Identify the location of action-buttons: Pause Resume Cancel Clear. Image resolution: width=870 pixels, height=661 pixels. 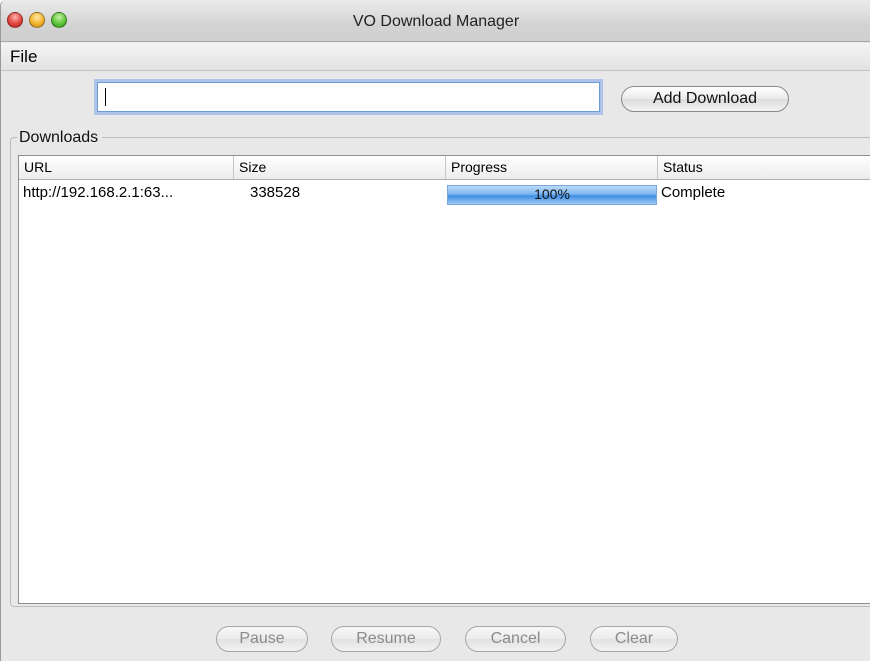
(435, 641).